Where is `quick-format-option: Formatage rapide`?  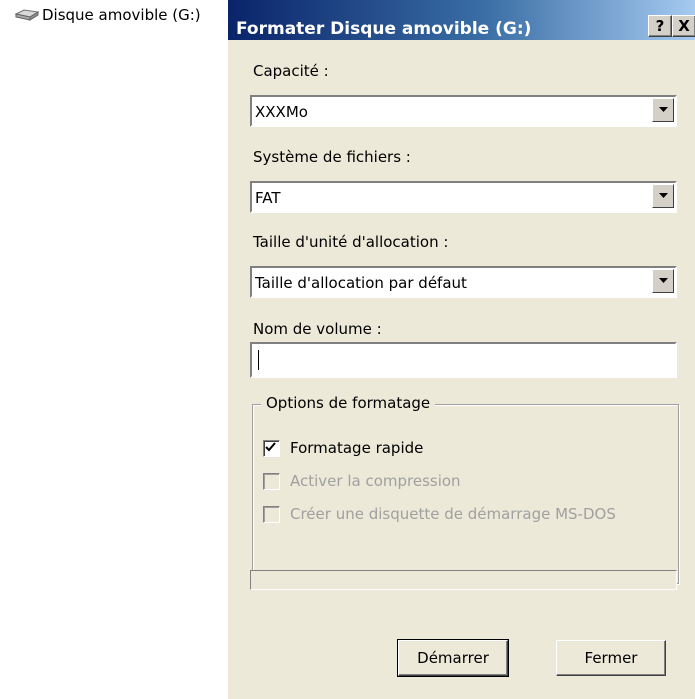 quick-format-option: Formatage rapide is located at coordinates (343, 448).